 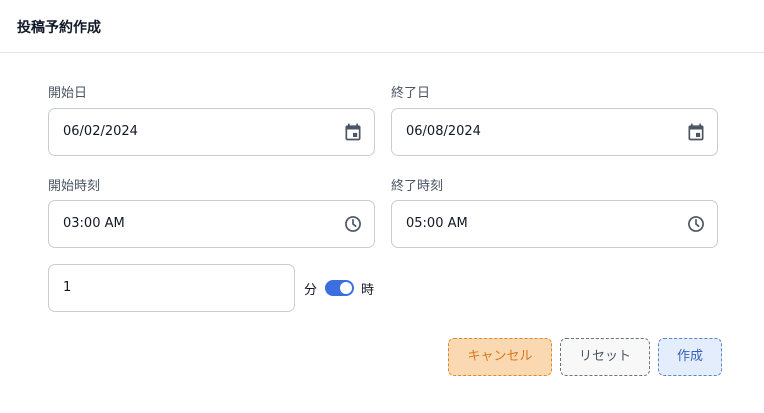 I want to click on minutes-unit-label: 分, so click(x=311, y=290).